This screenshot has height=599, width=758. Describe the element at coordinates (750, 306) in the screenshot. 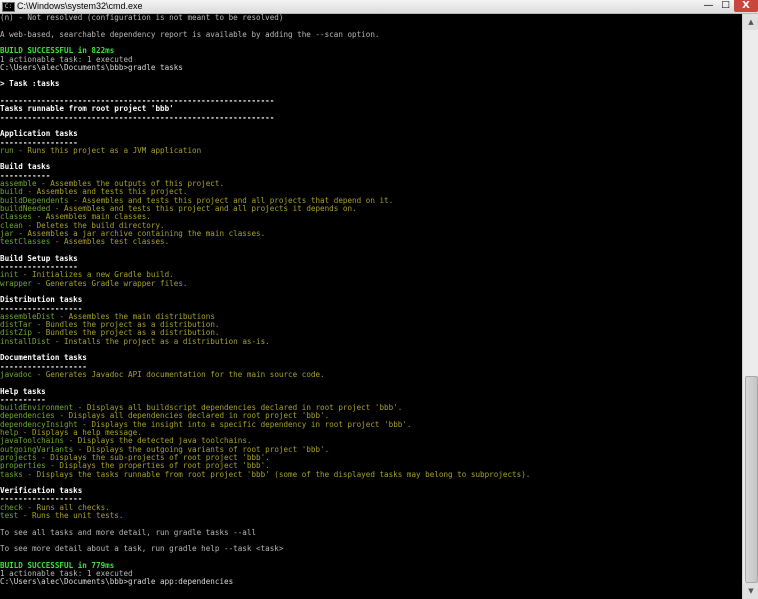

I see `vertical-scrollbar: ▲ ▼` at that location.